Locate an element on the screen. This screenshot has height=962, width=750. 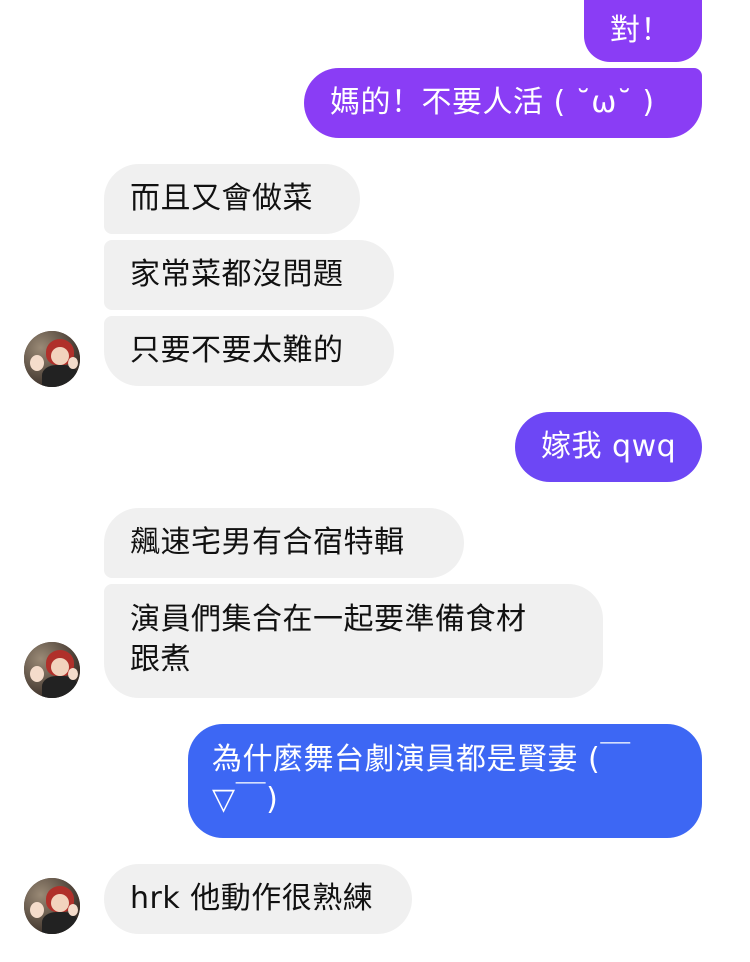
message-text: 飆速宅男有合宿特輯 is located at coordinates (267, 542).